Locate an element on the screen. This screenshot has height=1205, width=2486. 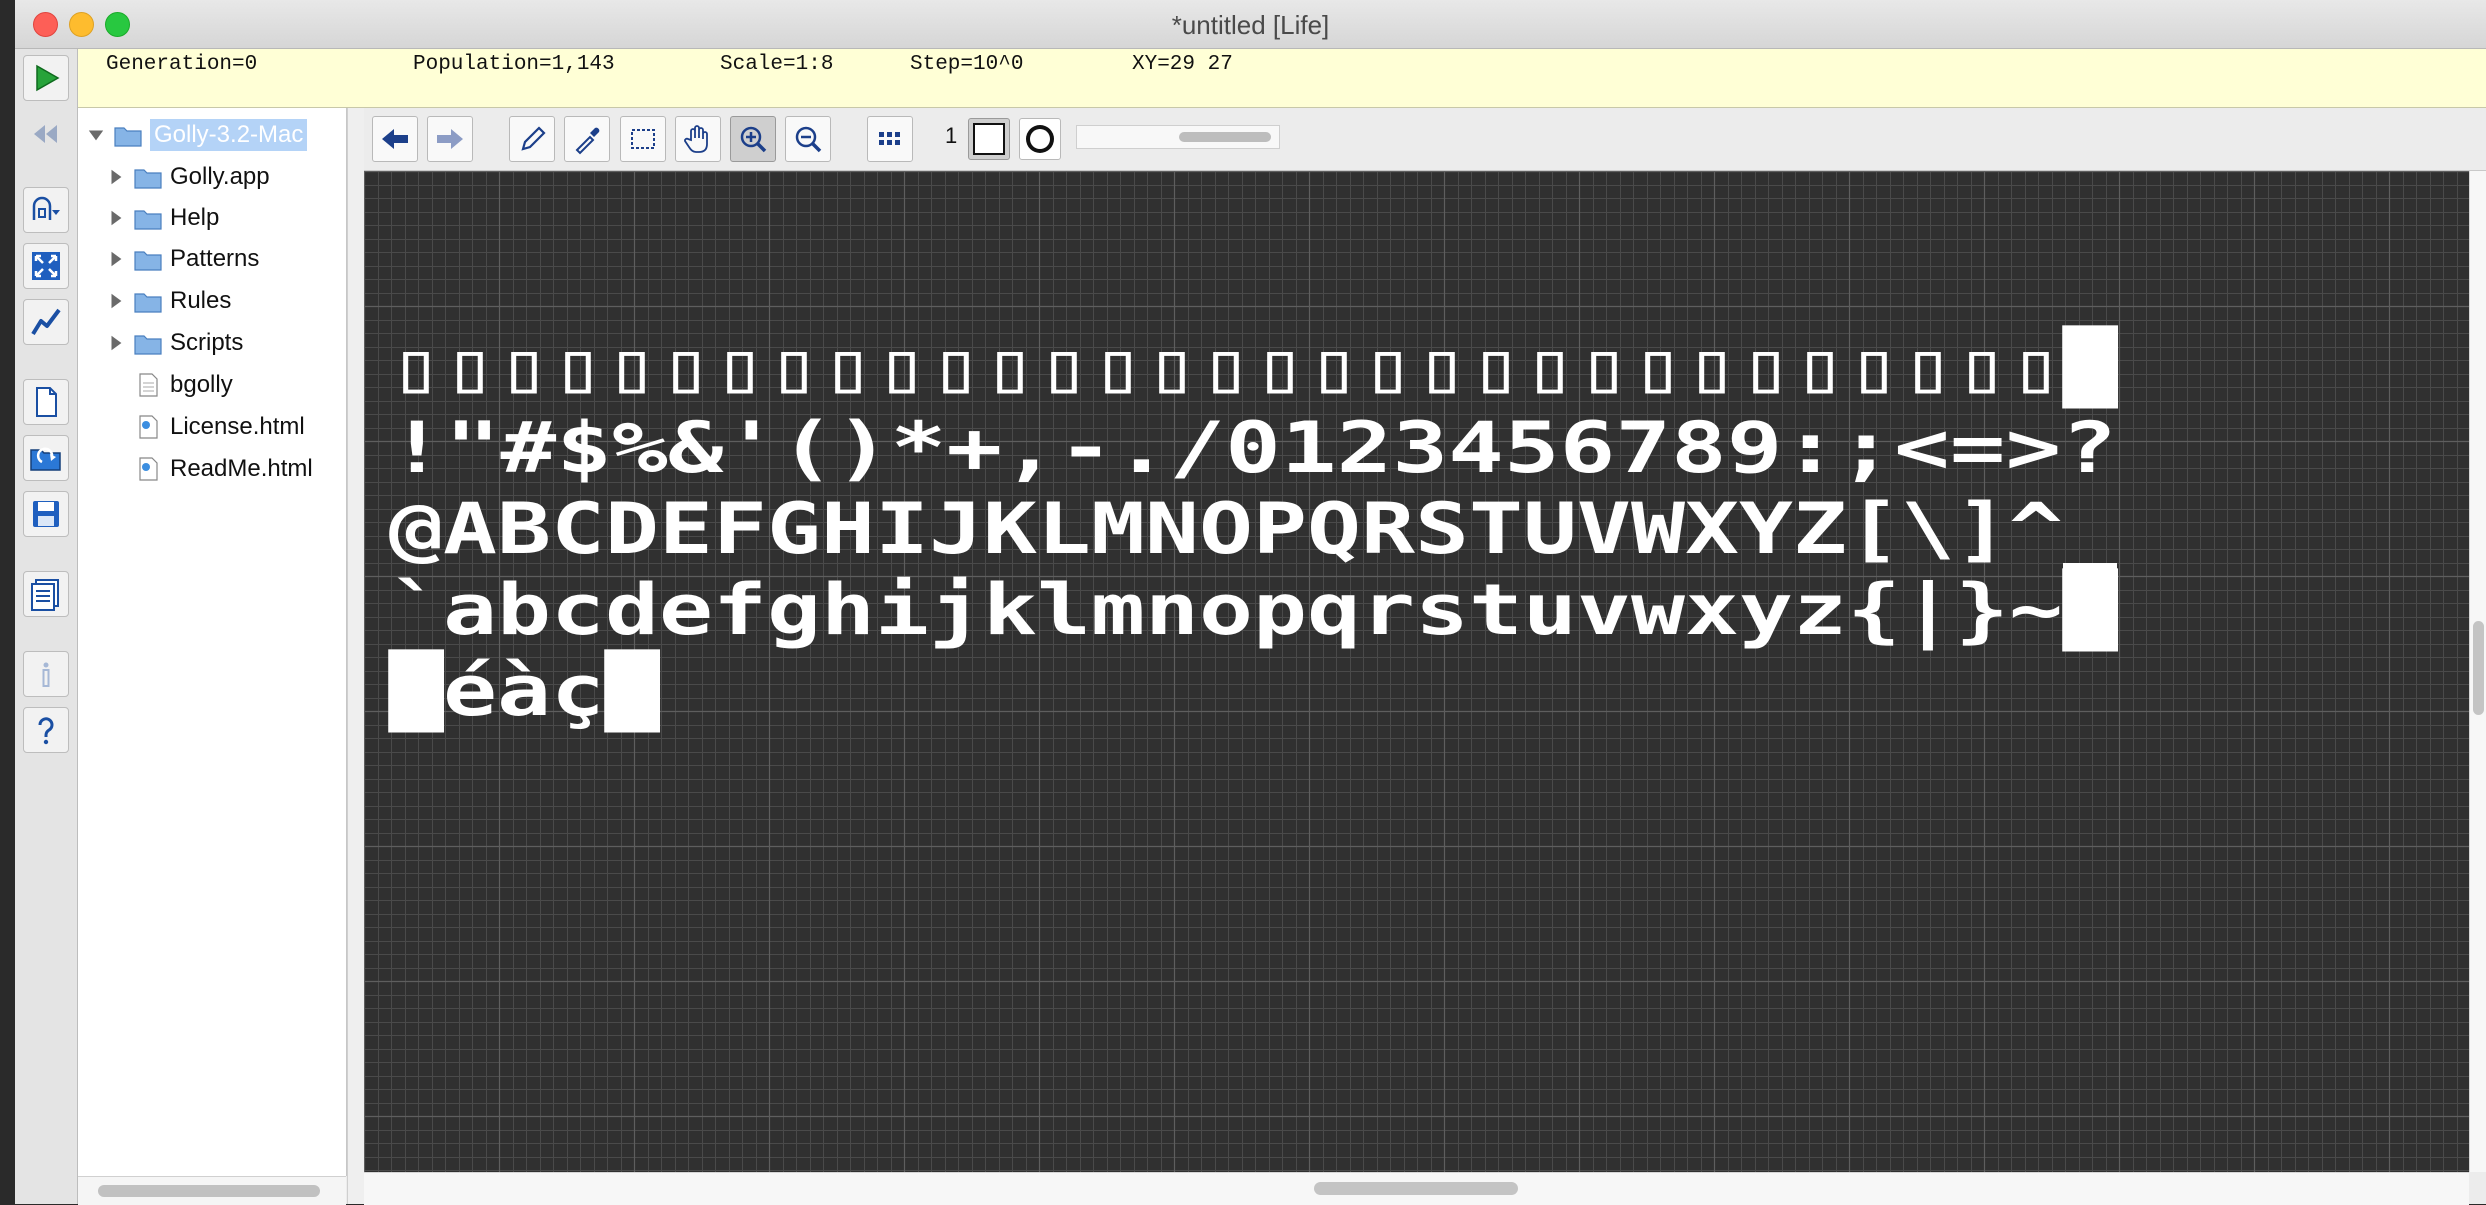
rewind-icon is located at coordinates (45, 134).